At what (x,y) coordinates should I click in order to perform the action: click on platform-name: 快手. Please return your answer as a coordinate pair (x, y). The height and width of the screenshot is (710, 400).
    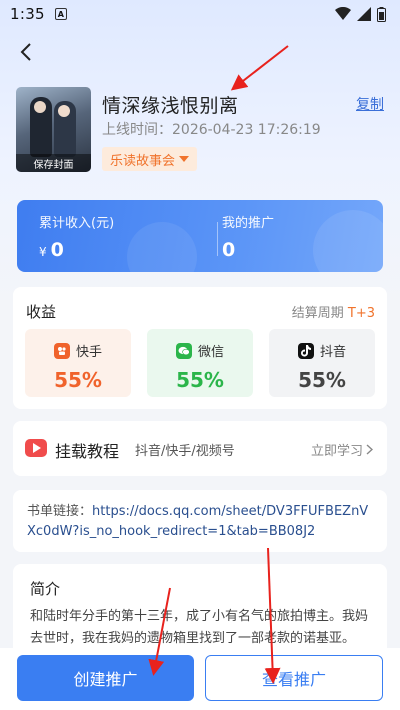
    Looking at the image, I should click on (88, 352).